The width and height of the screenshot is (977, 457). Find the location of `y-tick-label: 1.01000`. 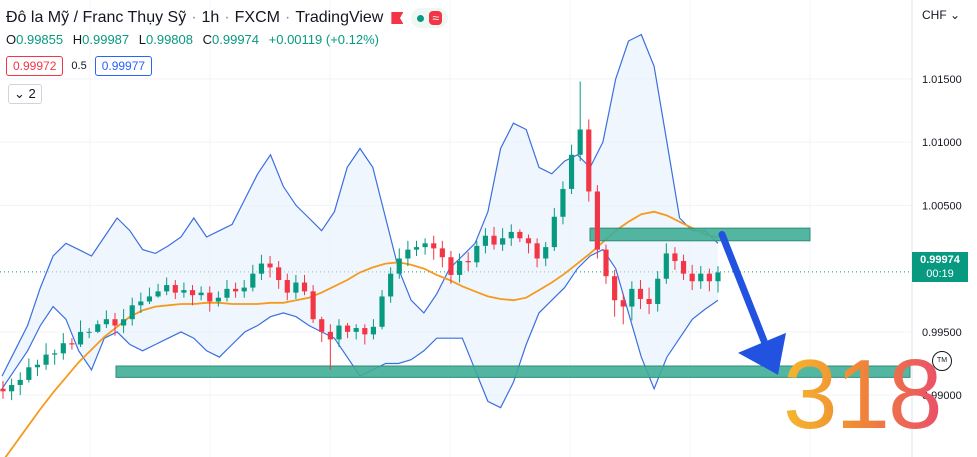

y-tick-label: 1.01000 is located at coordinates (942, 143).